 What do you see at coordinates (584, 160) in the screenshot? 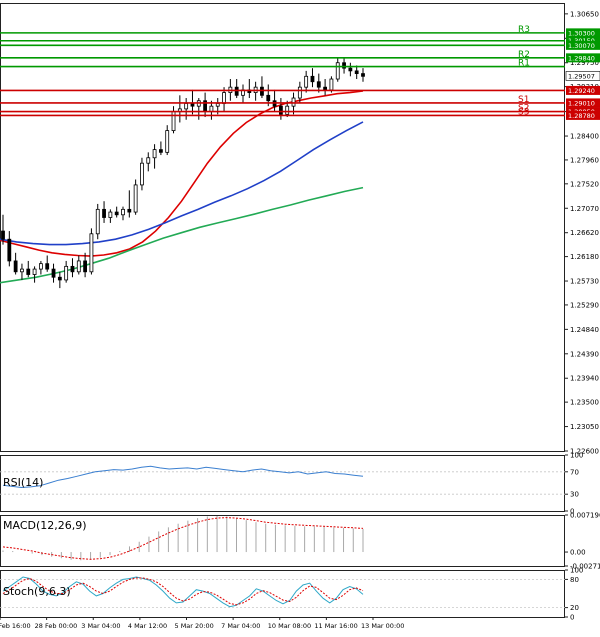
I see `price-axis-tick-label: 1.27960` at bounding box center [584, 160].